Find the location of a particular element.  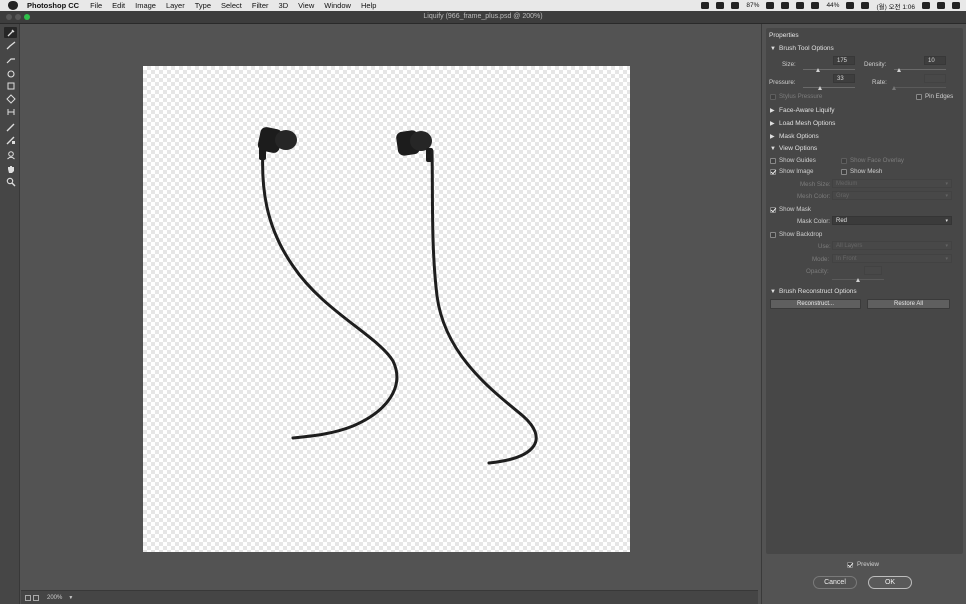

show-backdrop-checkbox is located at coordinates (773, 235).